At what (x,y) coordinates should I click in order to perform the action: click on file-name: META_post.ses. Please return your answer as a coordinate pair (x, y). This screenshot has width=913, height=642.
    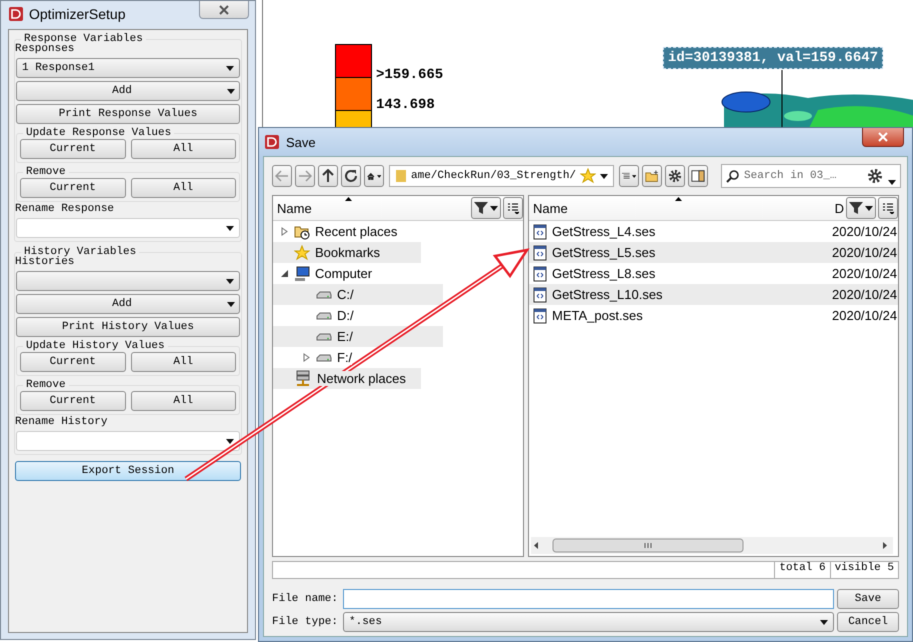
    Looking at the image, I should click on (689, 315).